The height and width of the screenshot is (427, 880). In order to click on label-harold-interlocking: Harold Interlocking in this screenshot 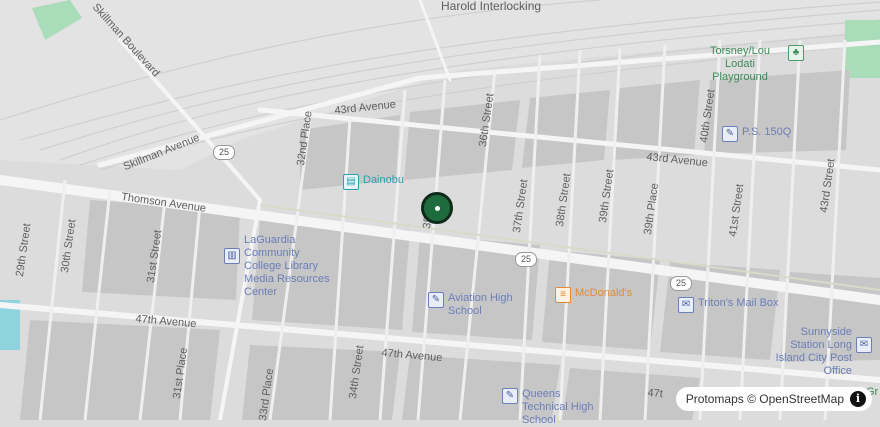, I will do `click(491, 6)`.